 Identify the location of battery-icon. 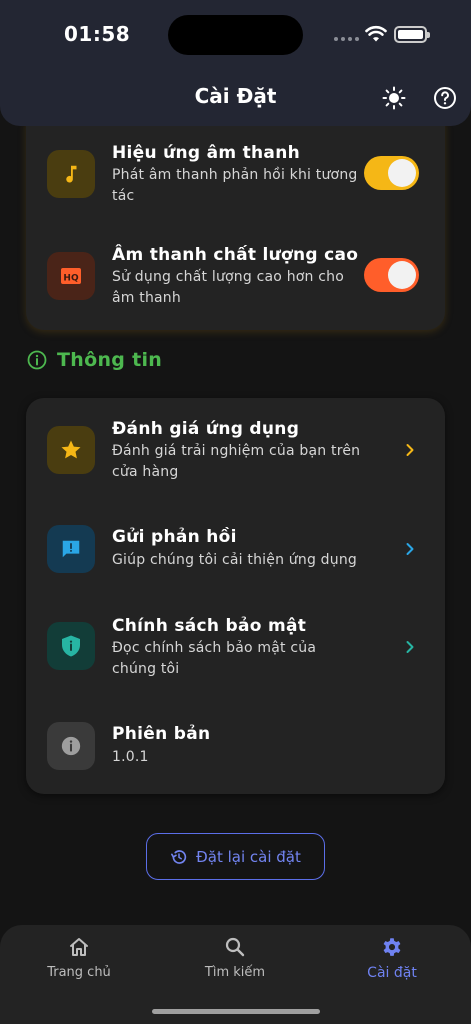
(412, 34).